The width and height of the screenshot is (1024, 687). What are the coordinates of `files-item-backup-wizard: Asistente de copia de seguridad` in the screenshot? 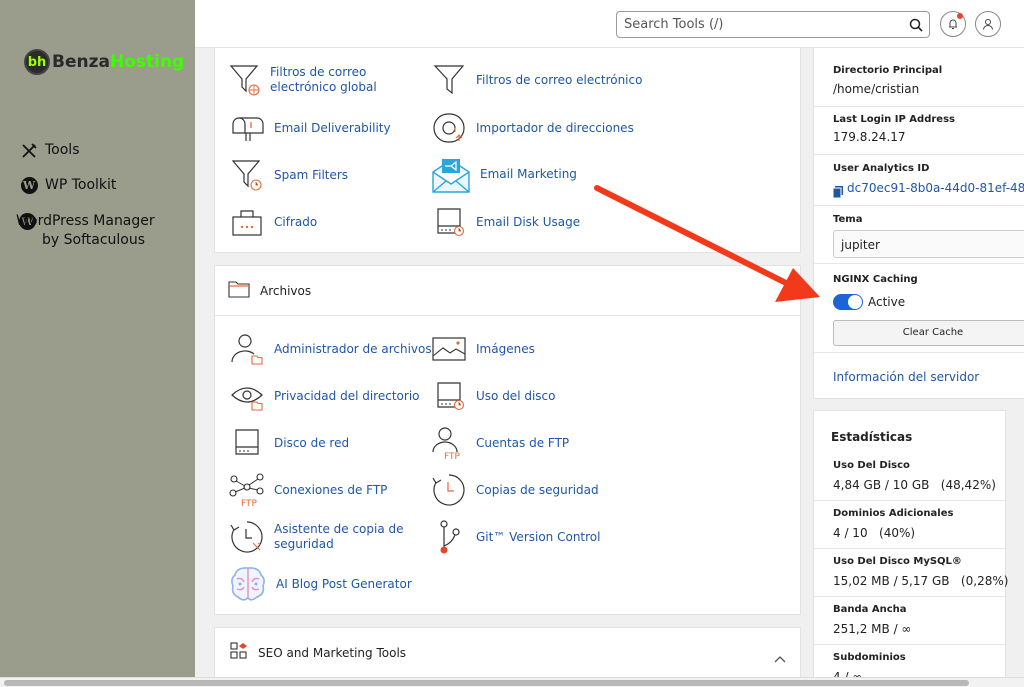 It's located at (321, 537).